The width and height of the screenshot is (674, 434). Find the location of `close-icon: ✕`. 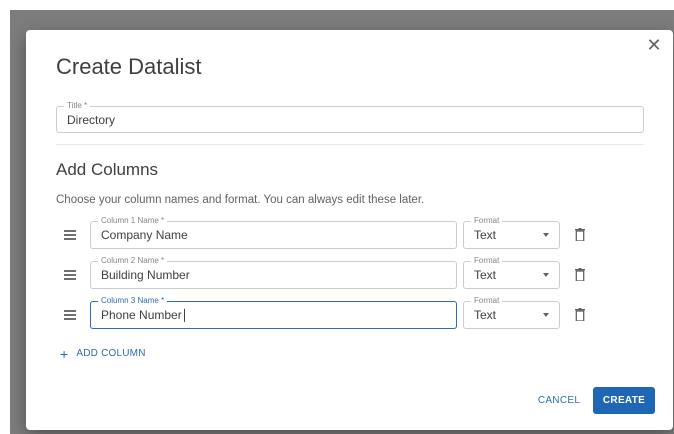

close-icon: ✕ is located at coordinates (654, 45).